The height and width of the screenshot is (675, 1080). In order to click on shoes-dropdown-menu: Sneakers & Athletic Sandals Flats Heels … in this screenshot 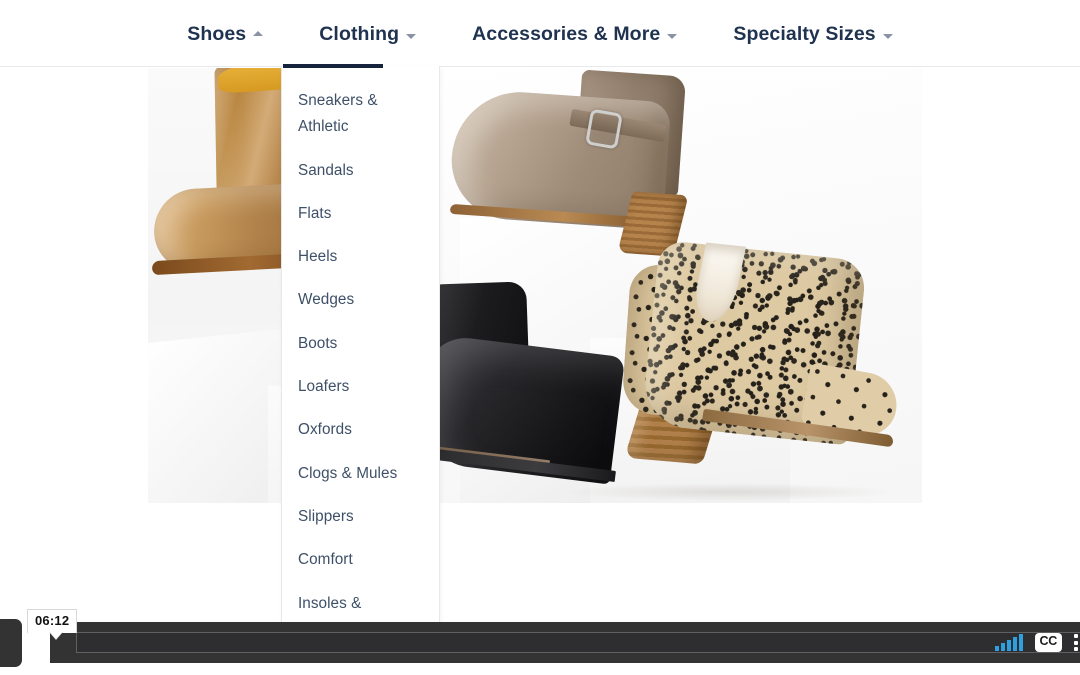, I will do `click(360, 349)`.